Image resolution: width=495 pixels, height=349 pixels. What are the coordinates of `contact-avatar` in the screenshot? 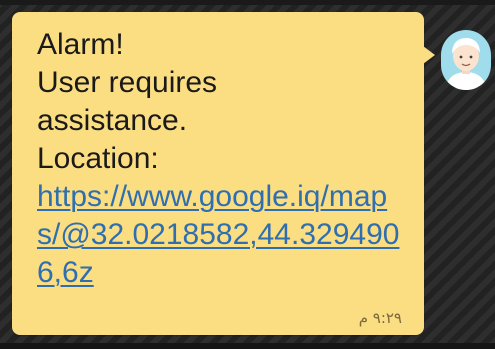 It's located at (466, 60).